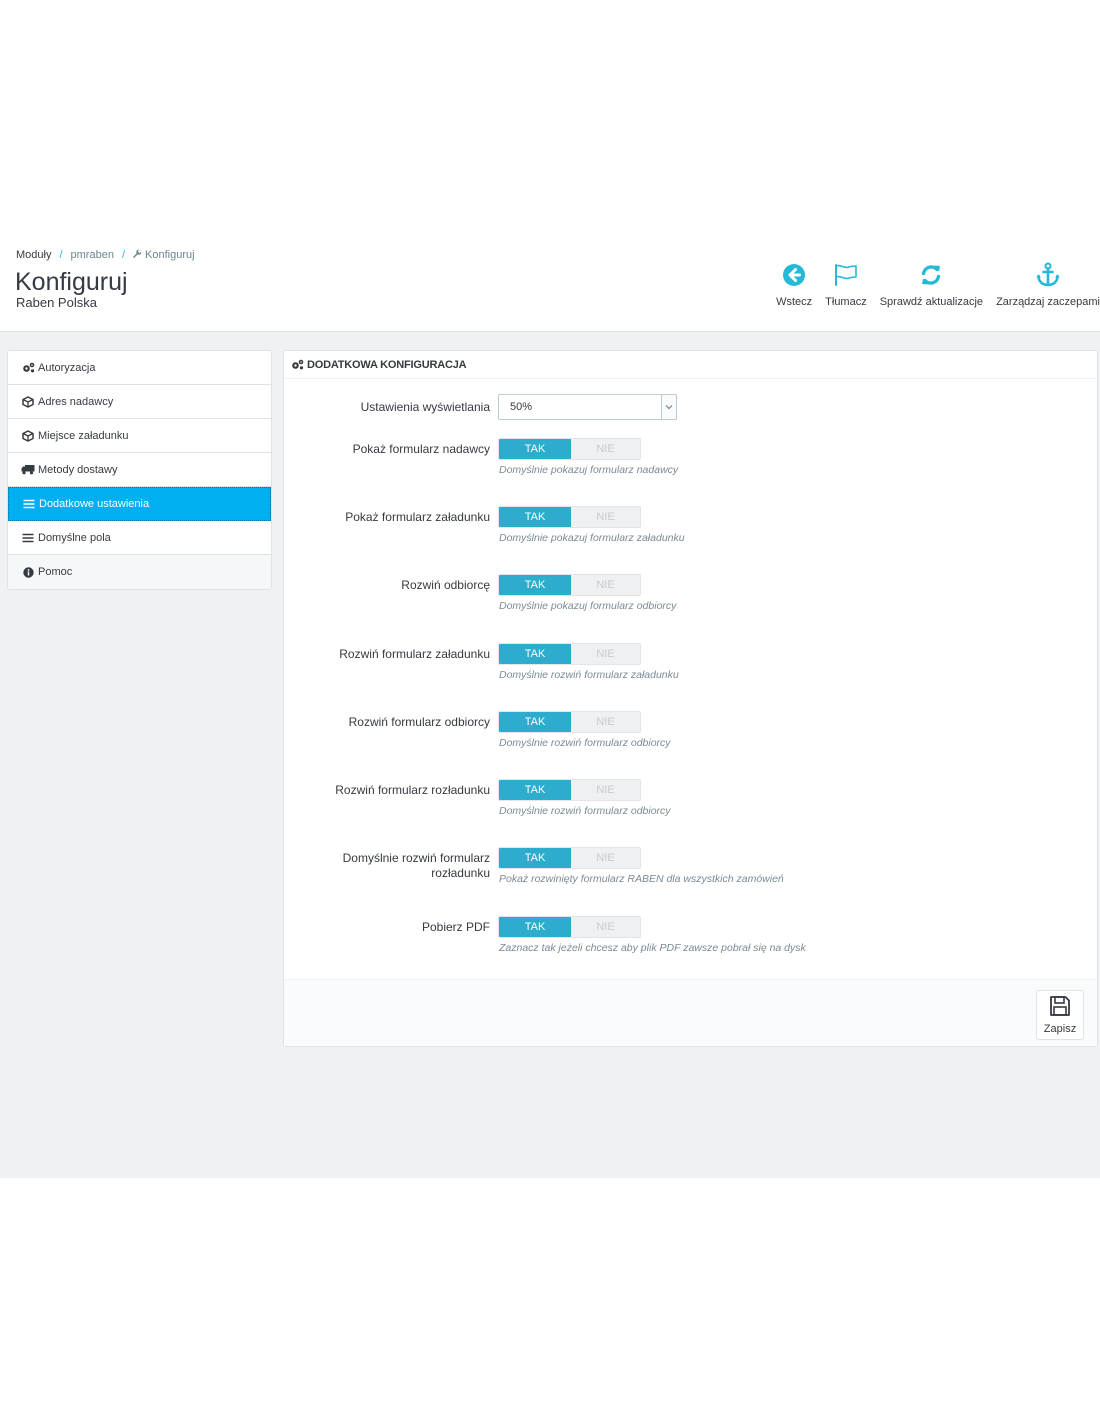 The height and width of the screenshot is (1422, 1100). Describe the element at coordinates (387, 364) in the screenshot. I see `panel-title: DODATKOWA KONFIGURACJA` at that location.